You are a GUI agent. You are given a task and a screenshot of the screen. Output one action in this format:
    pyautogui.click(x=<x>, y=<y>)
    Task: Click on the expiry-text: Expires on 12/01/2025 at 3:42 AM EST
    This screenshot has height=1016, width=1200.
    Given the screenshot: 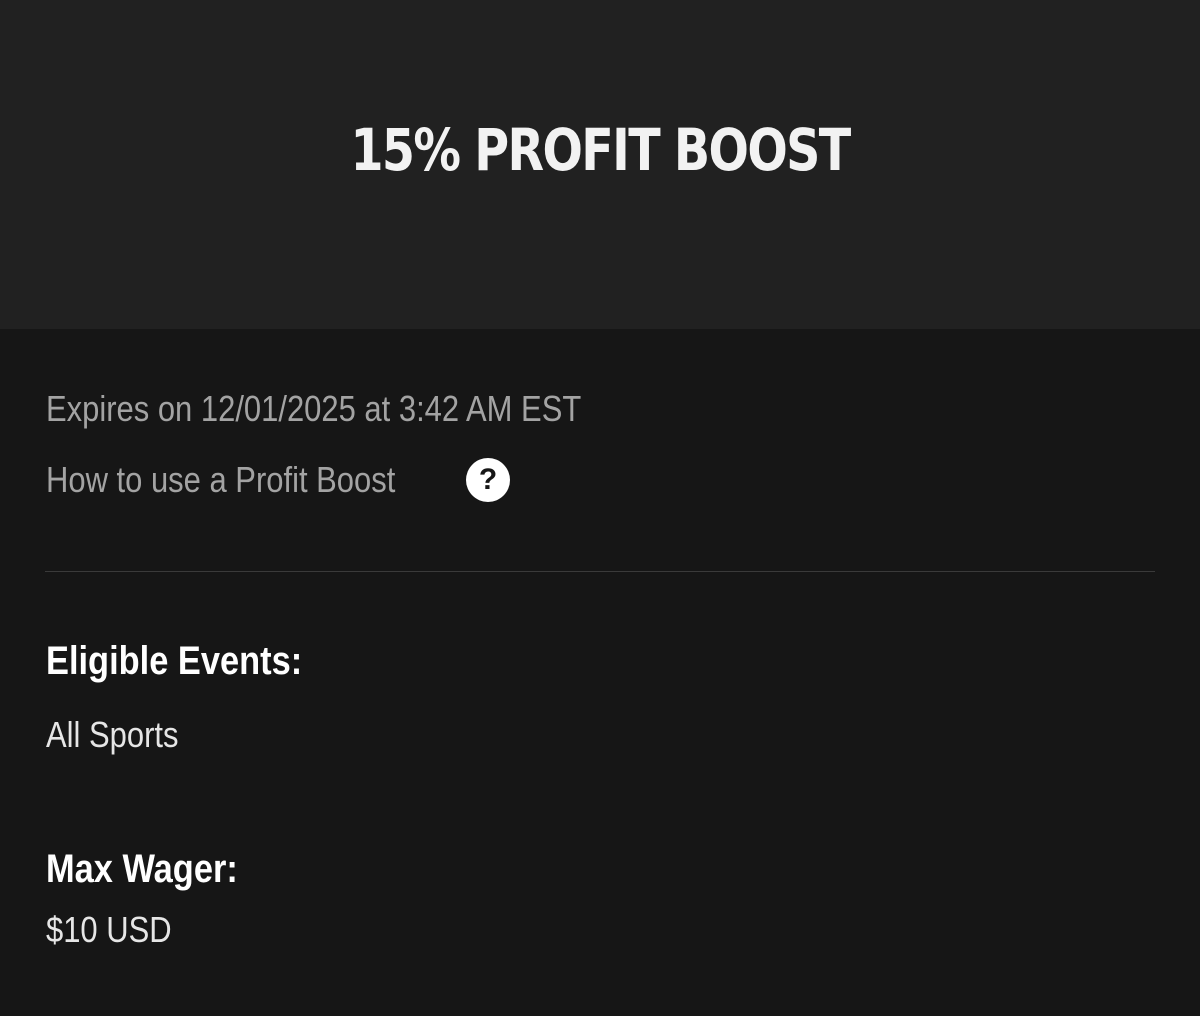 What is the action you would take?
    pyautogui.click(x=314, y=408)
    